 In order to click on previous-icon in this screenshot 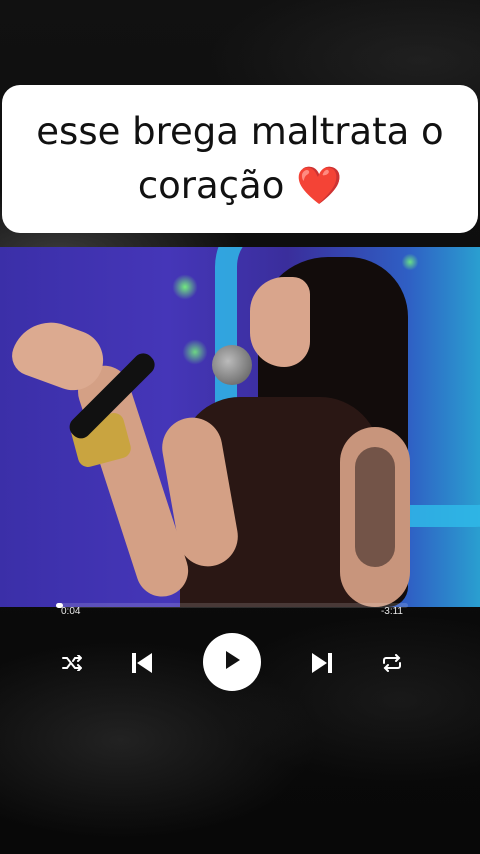, I will do `click(142, 663)`.